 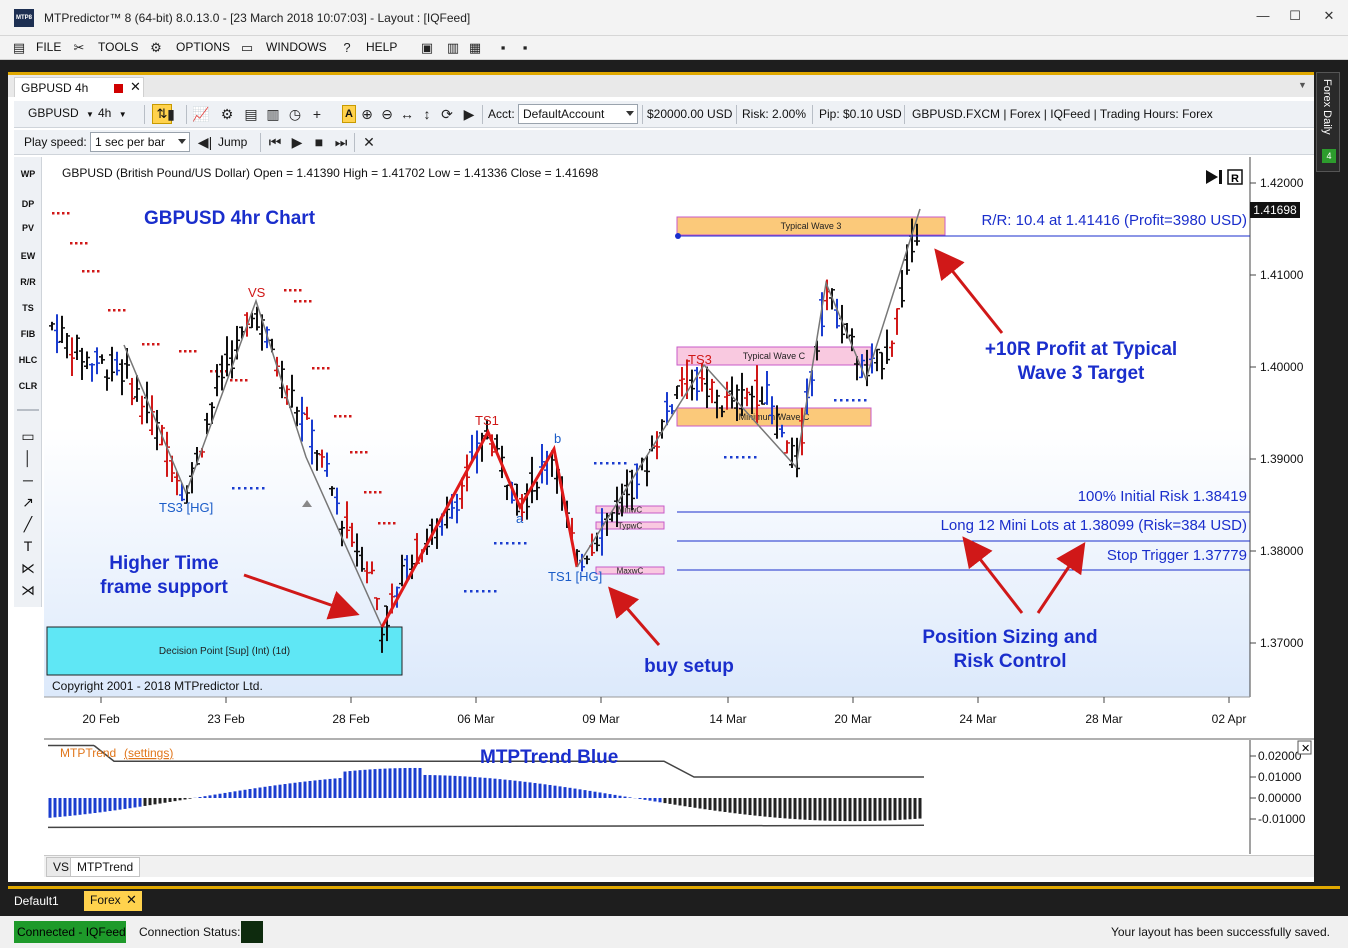 What do you see at coordinates (19, 48) in the screenshot?
I see `file-icon: ▤` at bounding box center [19, 48].